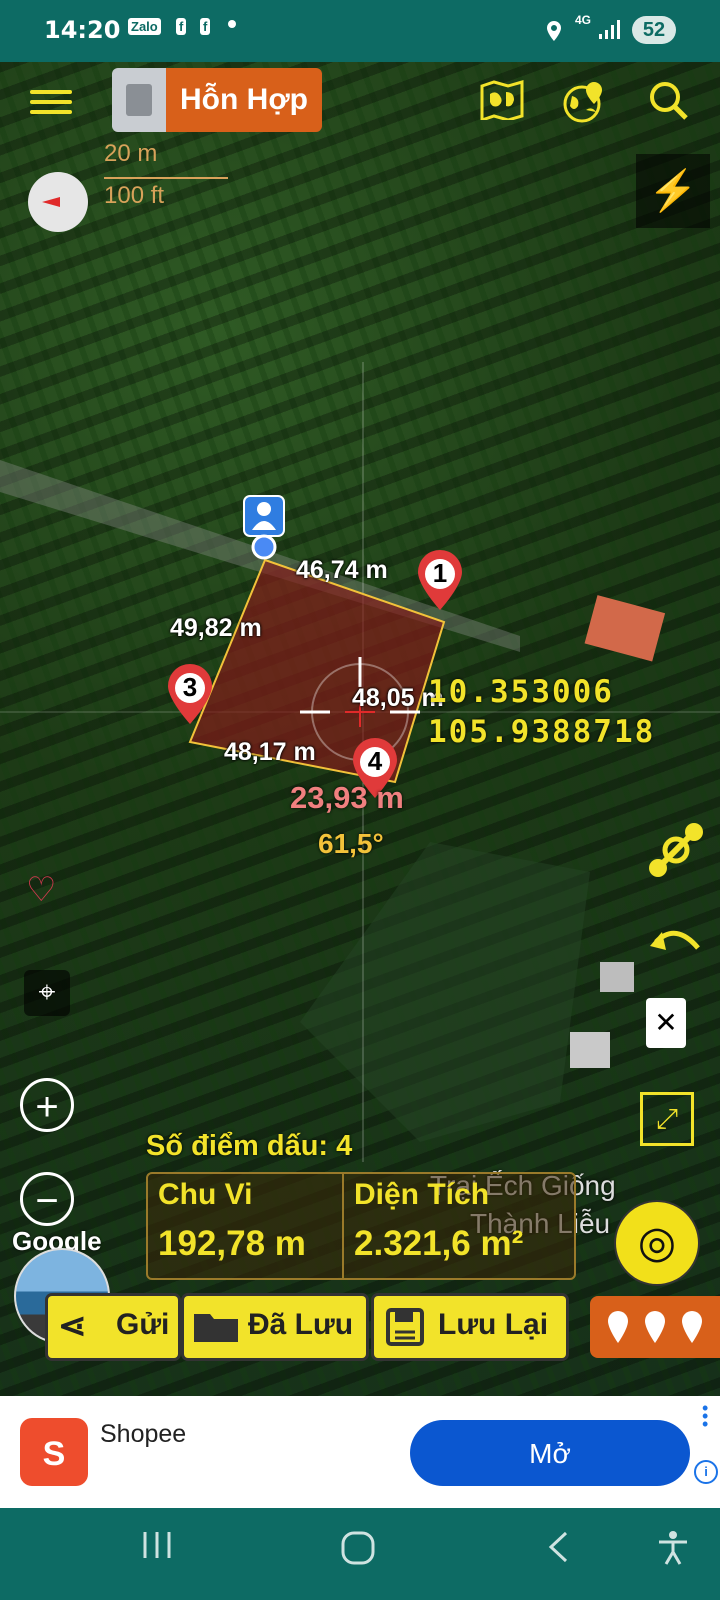 Image resolution: width=720 pixels, height=1600 pixels. I want to click on status-bar: 14:20 Zalo f f 4G 52, so click(360, 31).